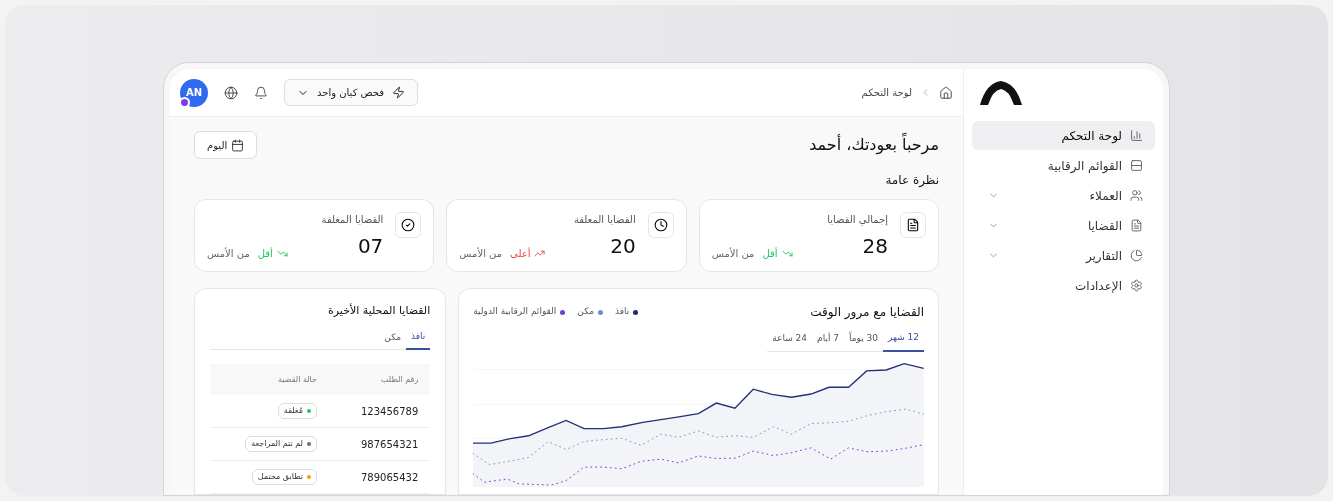 The width and height of the screenshot is (1333, 501). Describe the element at coordinates (828, 341) in the screenshot. I see `period-tab: 7 أيام` at that location.